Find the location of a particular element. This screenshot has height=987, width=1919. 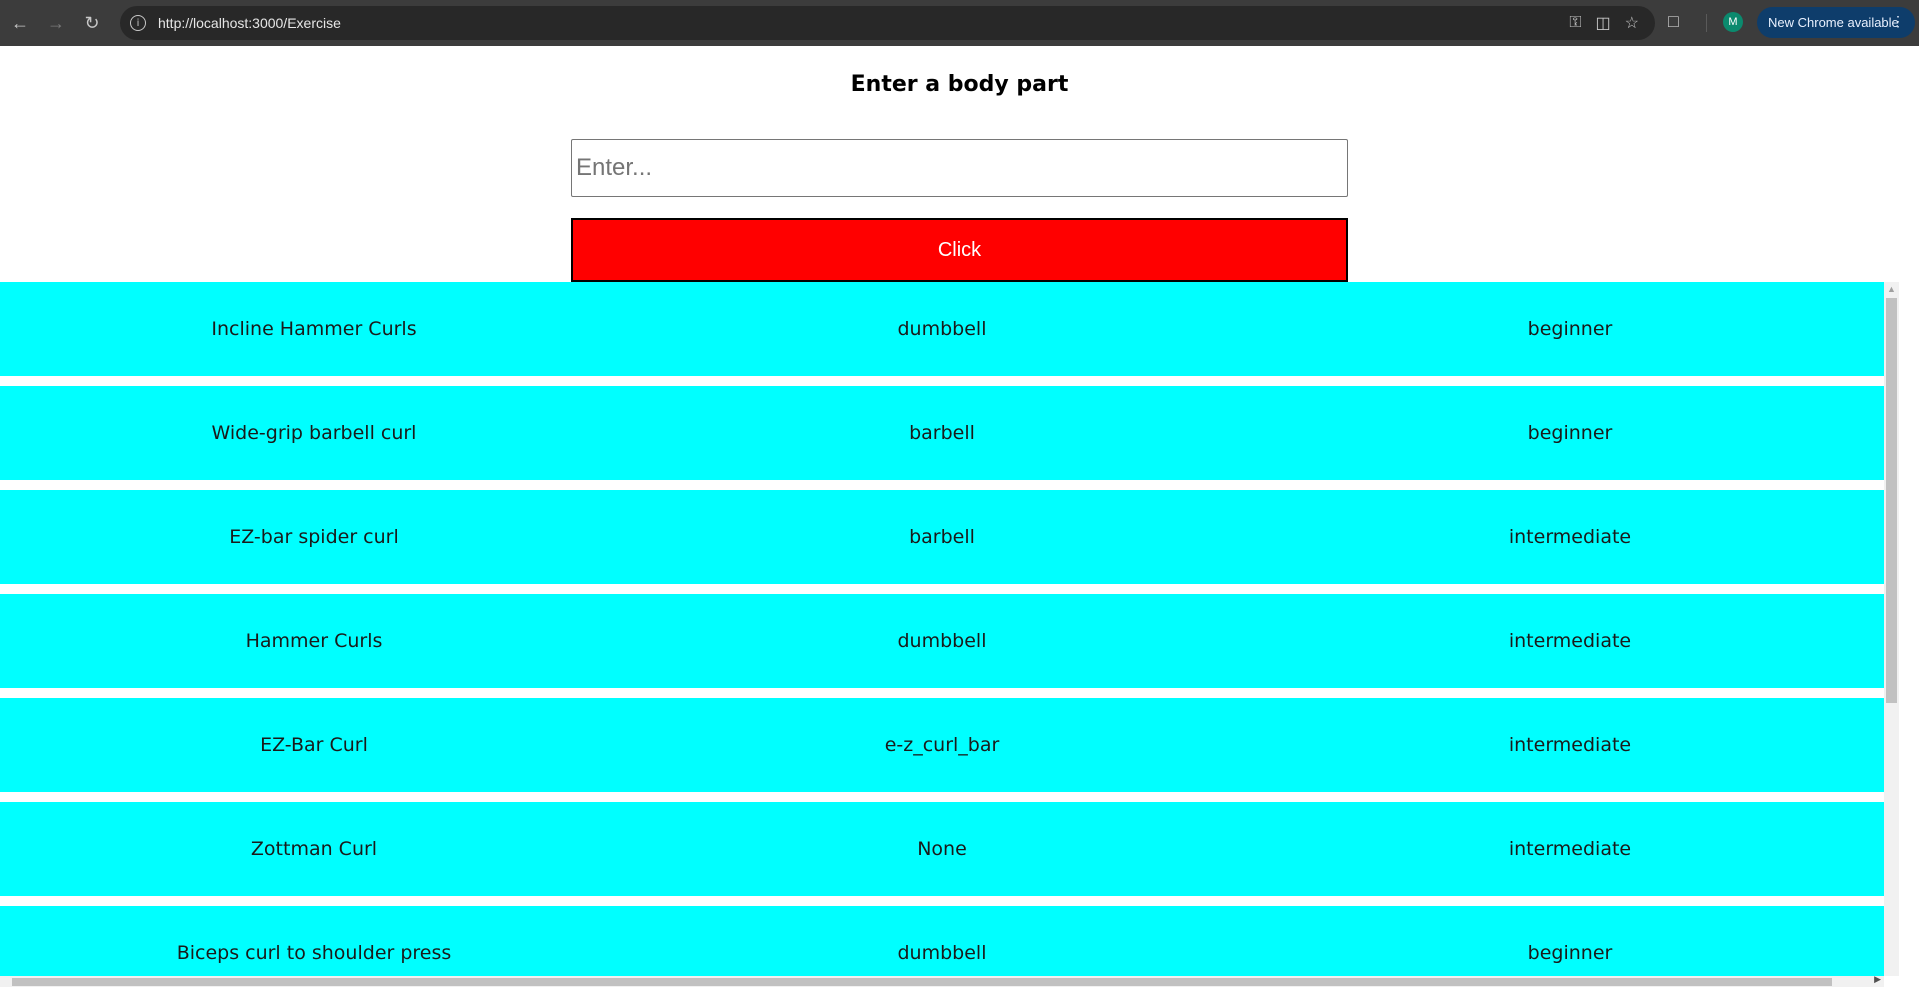

exercise-name: Zottman Curl is located at coordinates (314, 849).